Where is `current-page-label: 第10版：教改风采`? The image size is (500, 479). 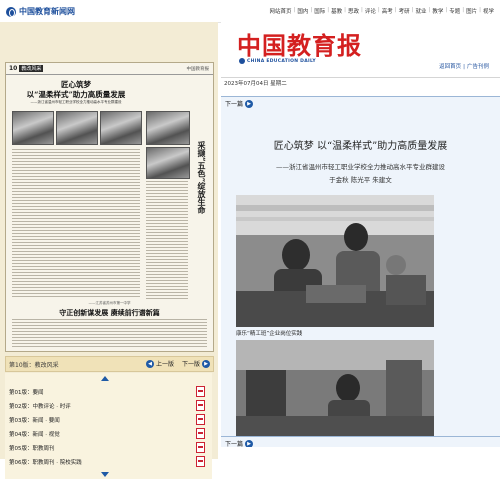 current-page-label: 第10版：教改风采 is located at coordinates (34, 365).